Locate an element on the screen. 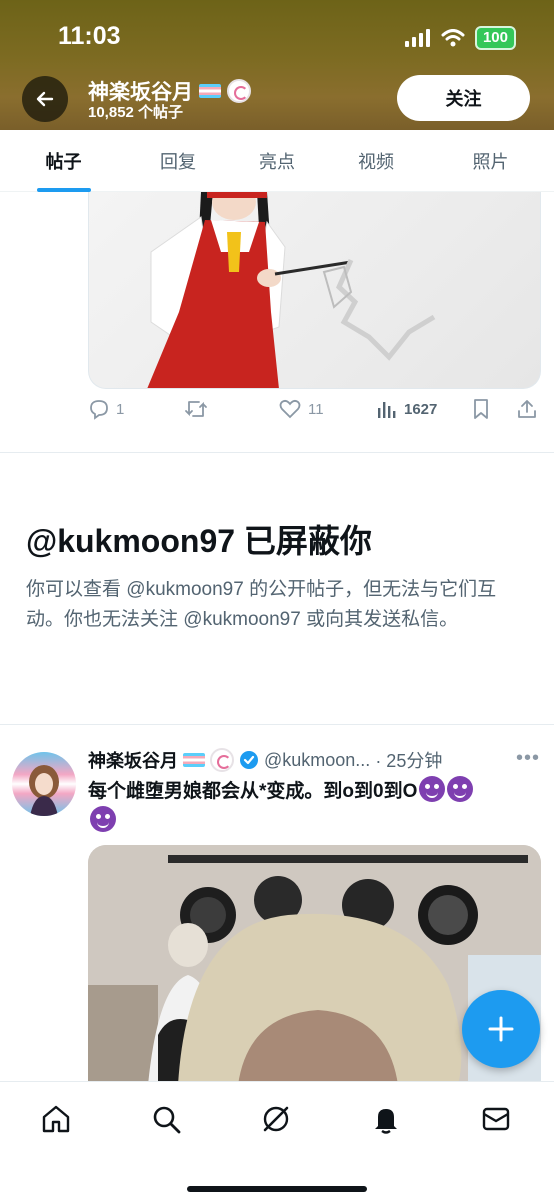  signal-icon is located at coordinates (417, 38).